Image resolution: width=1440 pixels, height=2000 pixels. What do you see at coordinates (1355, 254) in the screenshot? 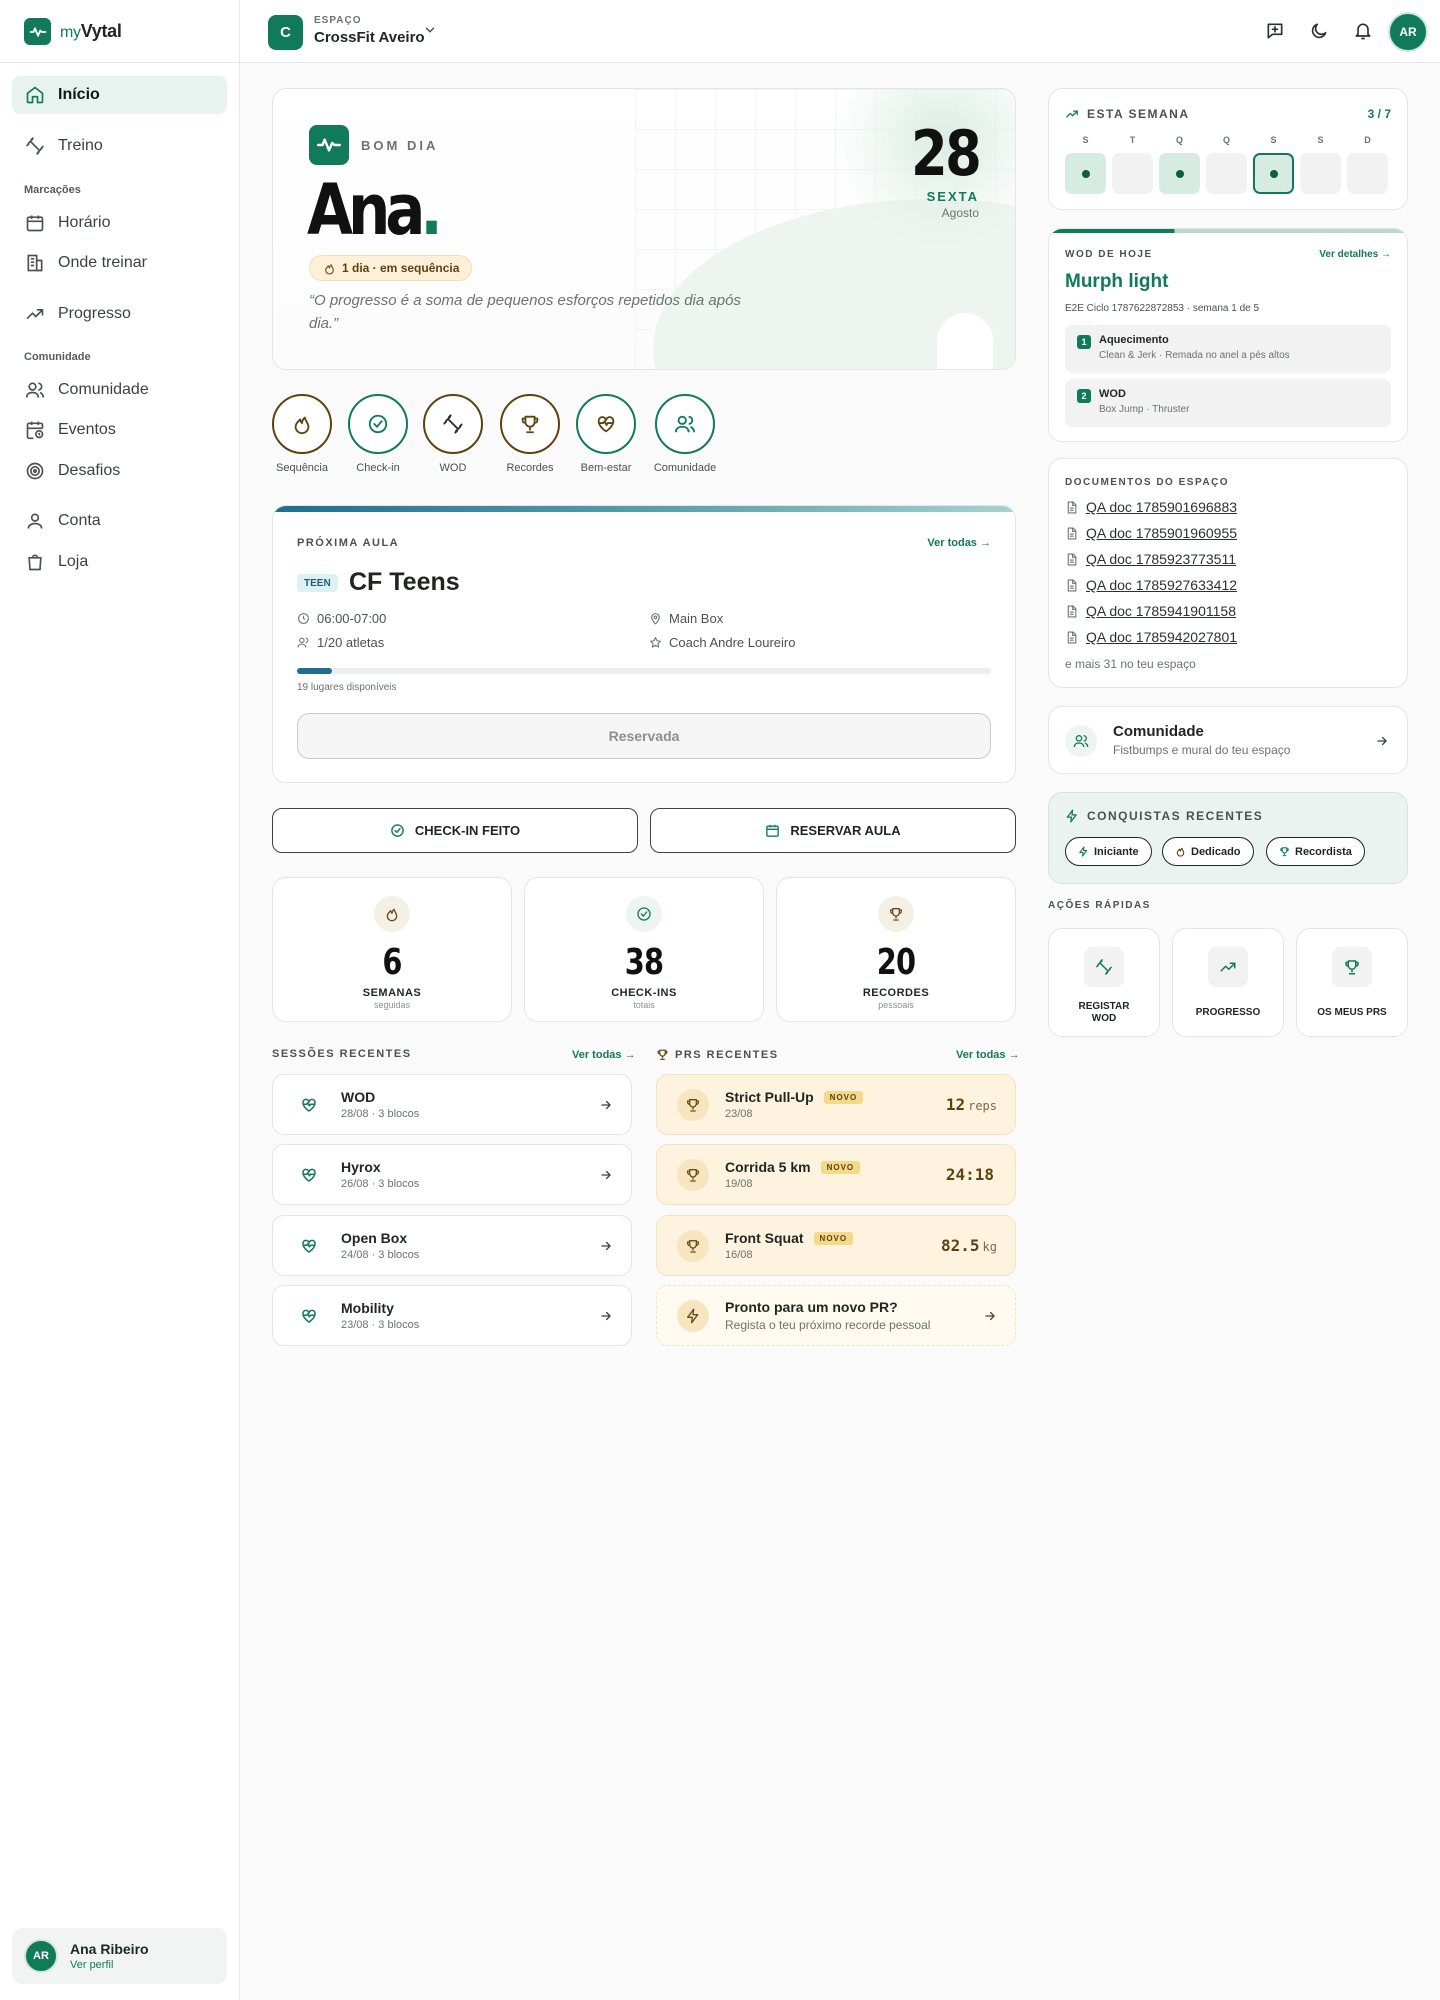
I see `wod-details-link: Ver detalhes →` at bounding box center [1355, 254].